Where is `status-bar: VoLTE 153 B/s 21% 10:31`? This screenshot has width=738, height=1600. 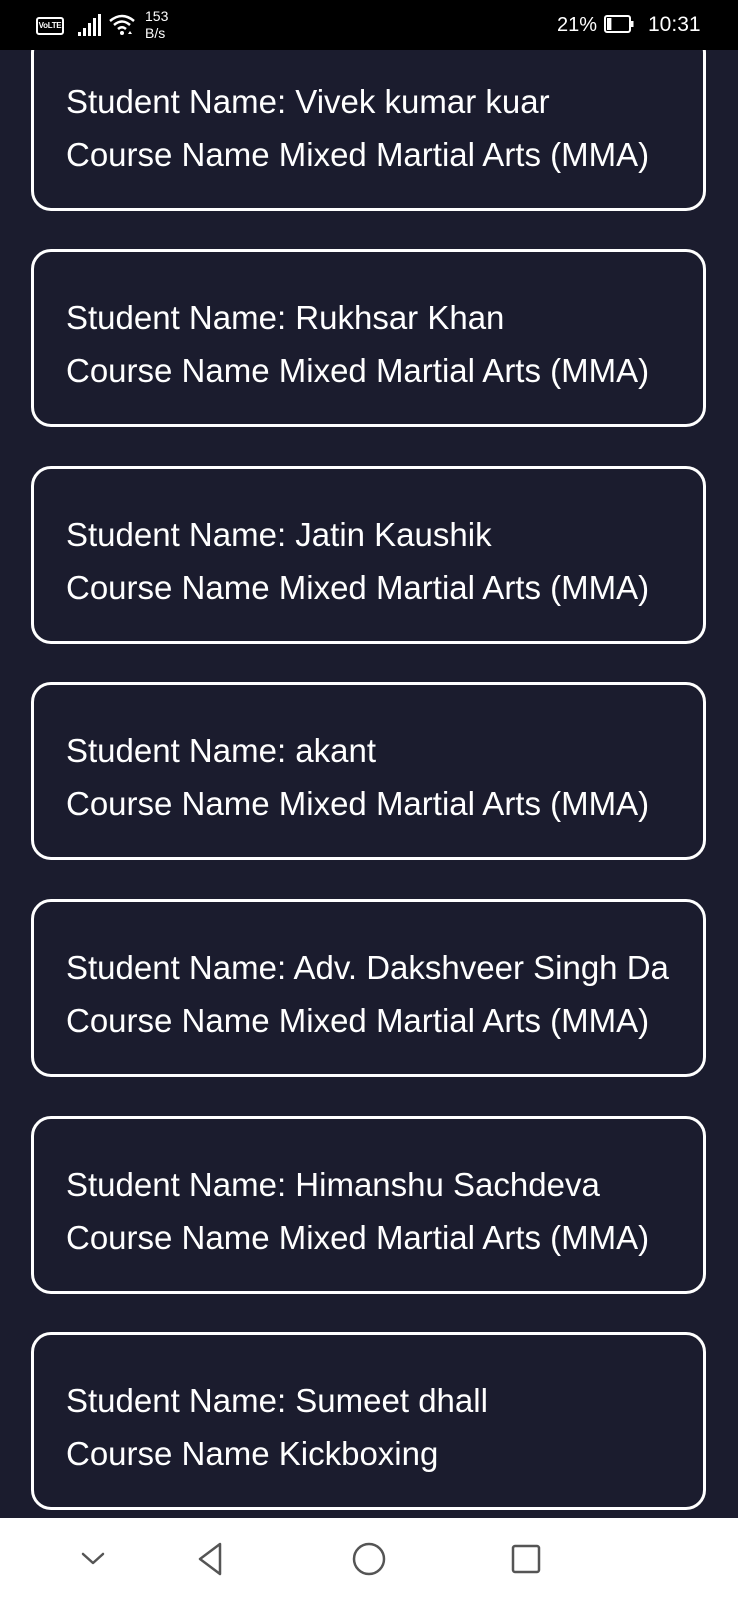
status-bar: VoLTE 153 B/s 21% 10:31 is located at coordinates (369, 25).